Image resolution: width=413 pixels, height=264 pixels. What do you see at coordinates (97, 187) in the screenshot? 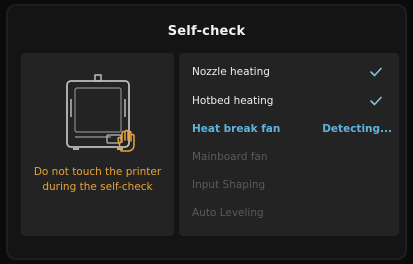
I see `warning-line-2: during the self-check` at bounding box center [97, 187].